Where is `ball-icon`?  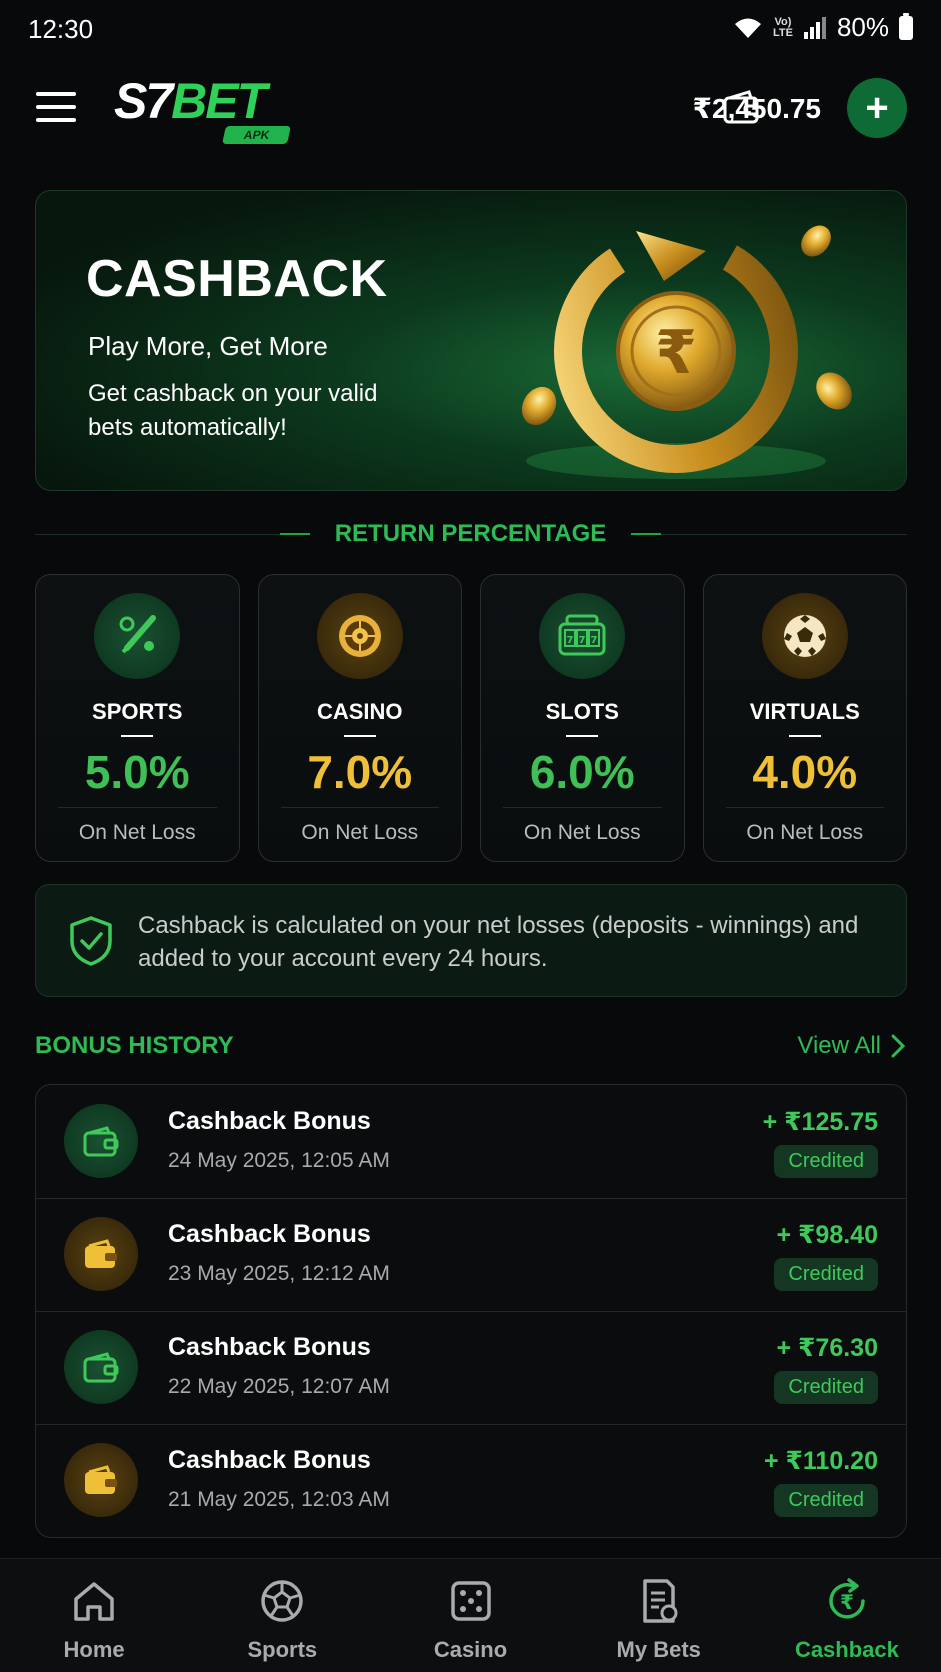 ball-icon is located at coordinates (282, 1601).